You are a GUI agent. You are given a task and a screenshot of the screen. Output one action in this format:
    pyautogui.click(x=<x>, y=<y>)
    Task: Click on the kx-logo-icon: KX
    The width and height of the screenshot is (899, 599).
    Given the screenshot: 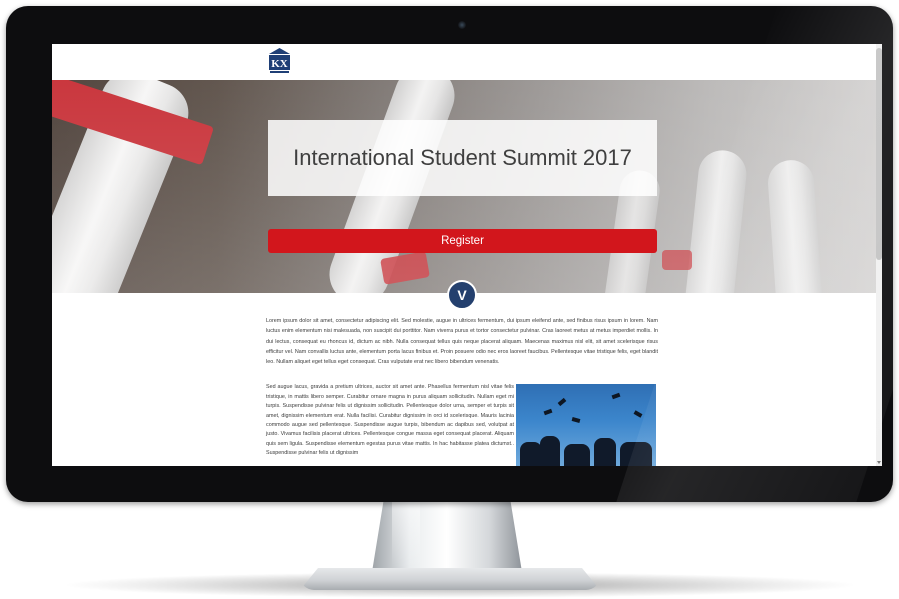 What is the action you would take?
    pyautogui.click(x=279, y=60)
    